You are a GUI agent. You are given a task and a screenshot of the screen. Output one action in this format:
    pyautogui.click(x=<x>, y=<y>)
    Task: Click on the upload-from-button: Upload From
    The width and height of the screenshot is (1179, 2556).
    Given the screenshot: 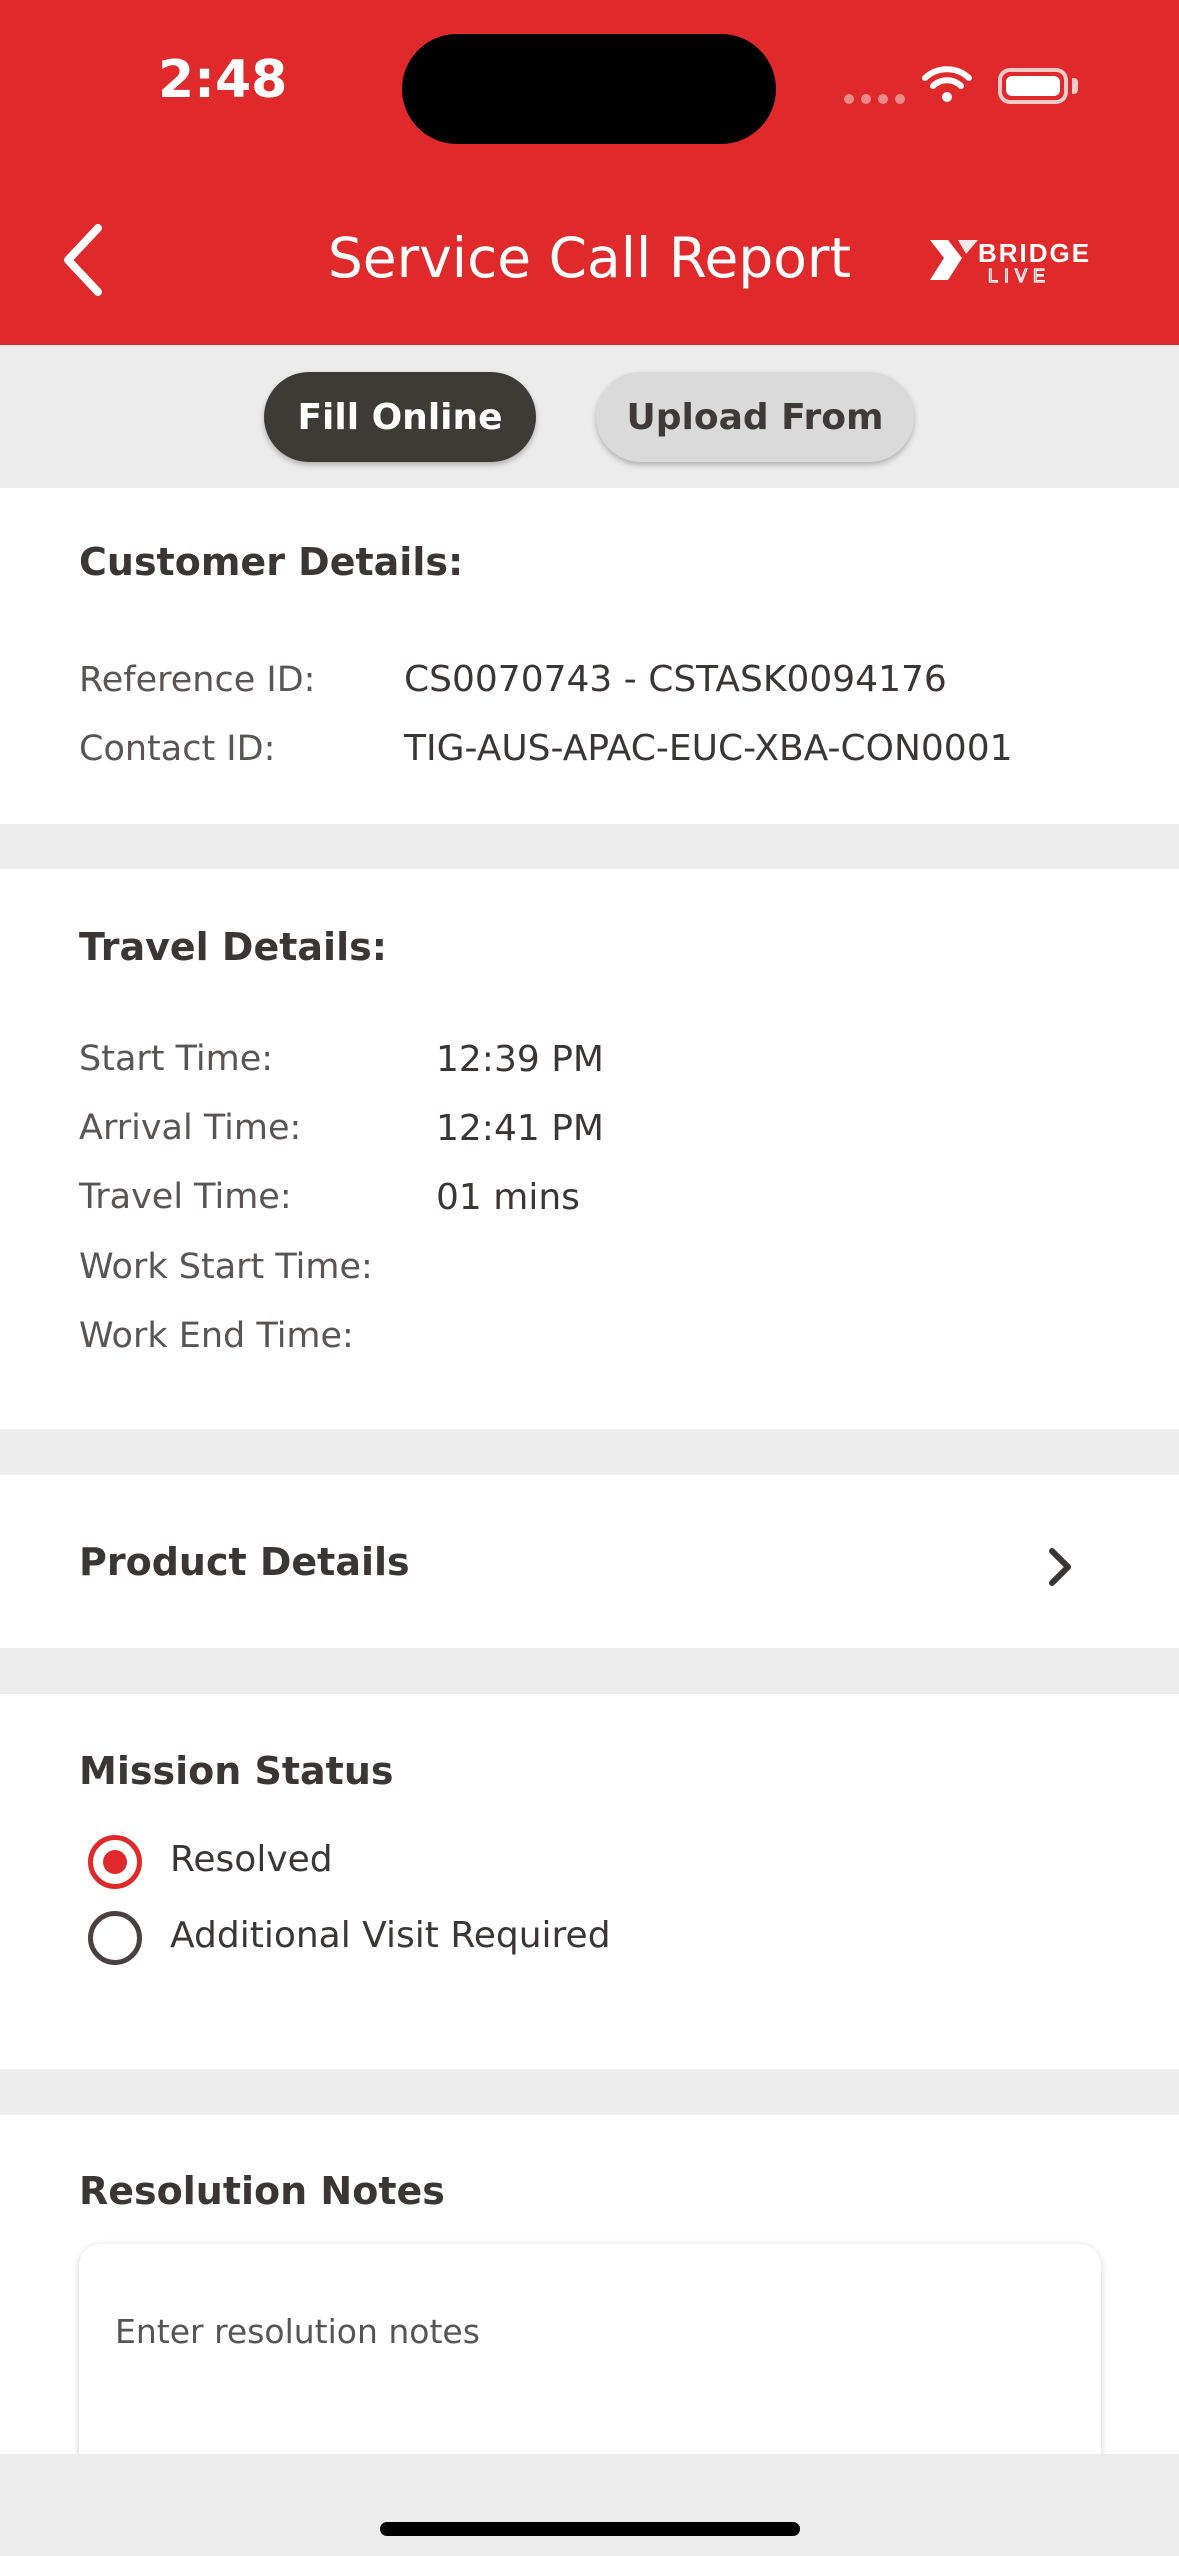 What is the action you would take?
    pyautogui.click(x=755, y=417)
    